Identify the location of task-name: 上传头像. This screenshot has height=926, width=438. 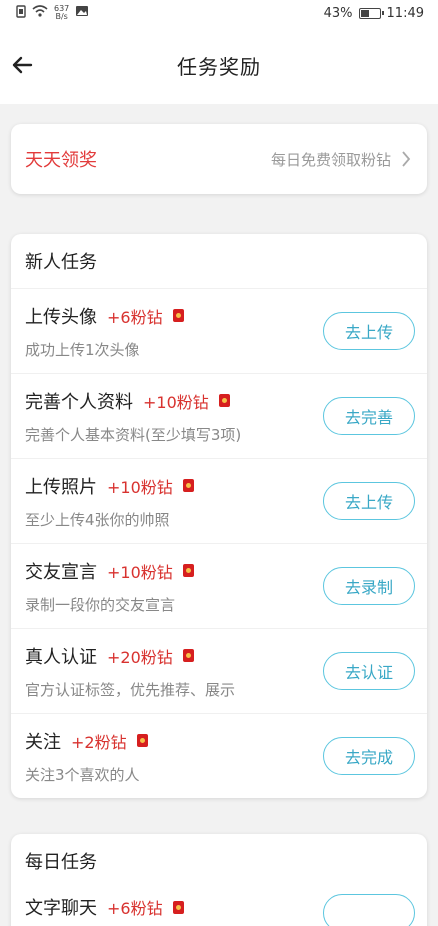
(61, 317).